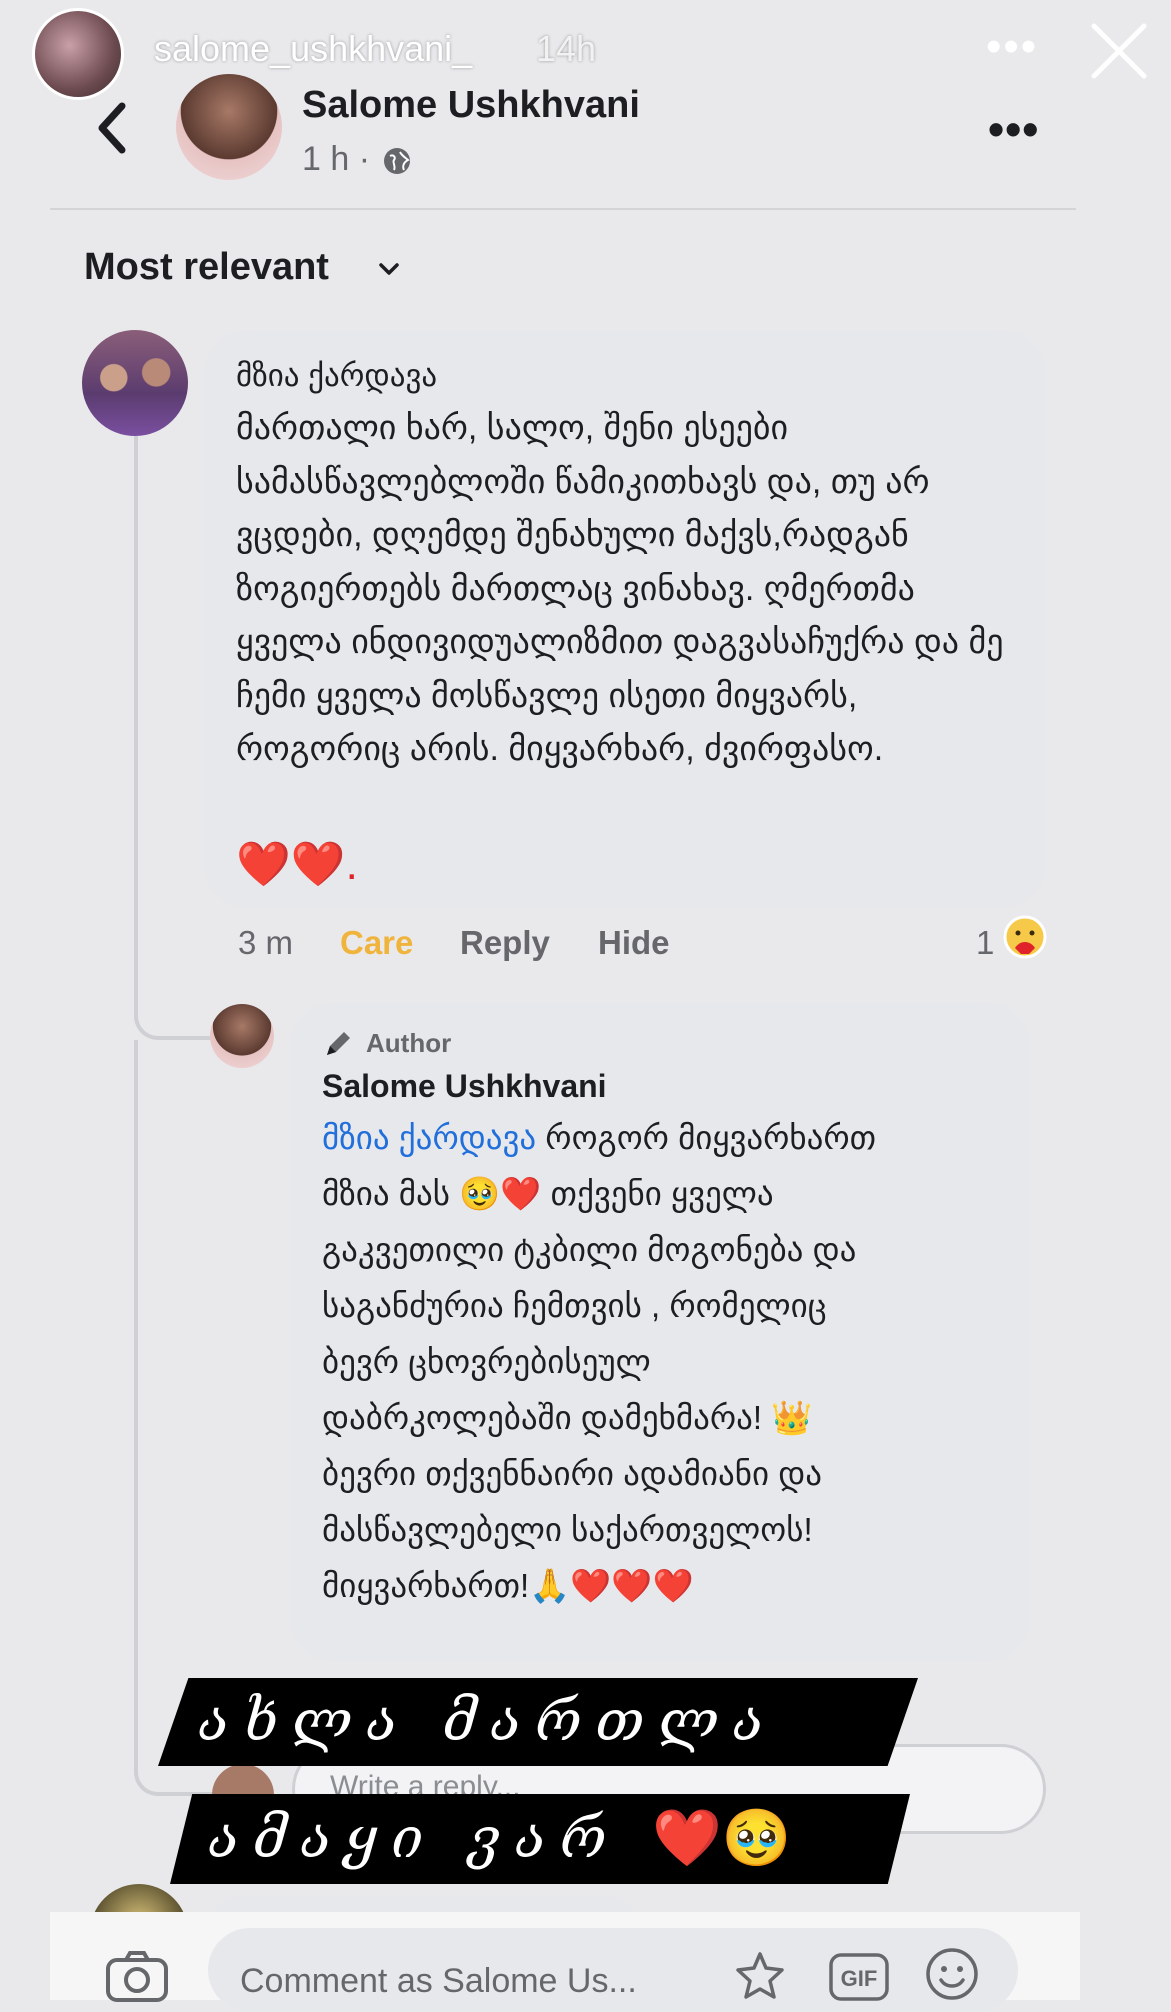  Describe the element at coordinates (574, 1305) in the screenshot. I see `reply-line: საგანძურია ჩემთვის , რომელიც` at that location.